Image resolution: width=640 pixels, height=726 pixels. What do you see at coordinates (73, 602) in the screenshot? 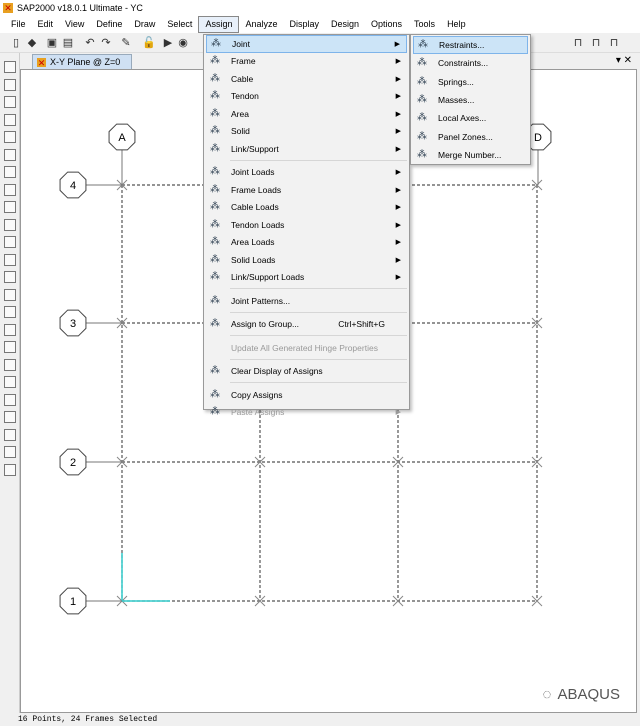
I see `grid-bubble-row-label: 1` at bounding box center [73, 602].